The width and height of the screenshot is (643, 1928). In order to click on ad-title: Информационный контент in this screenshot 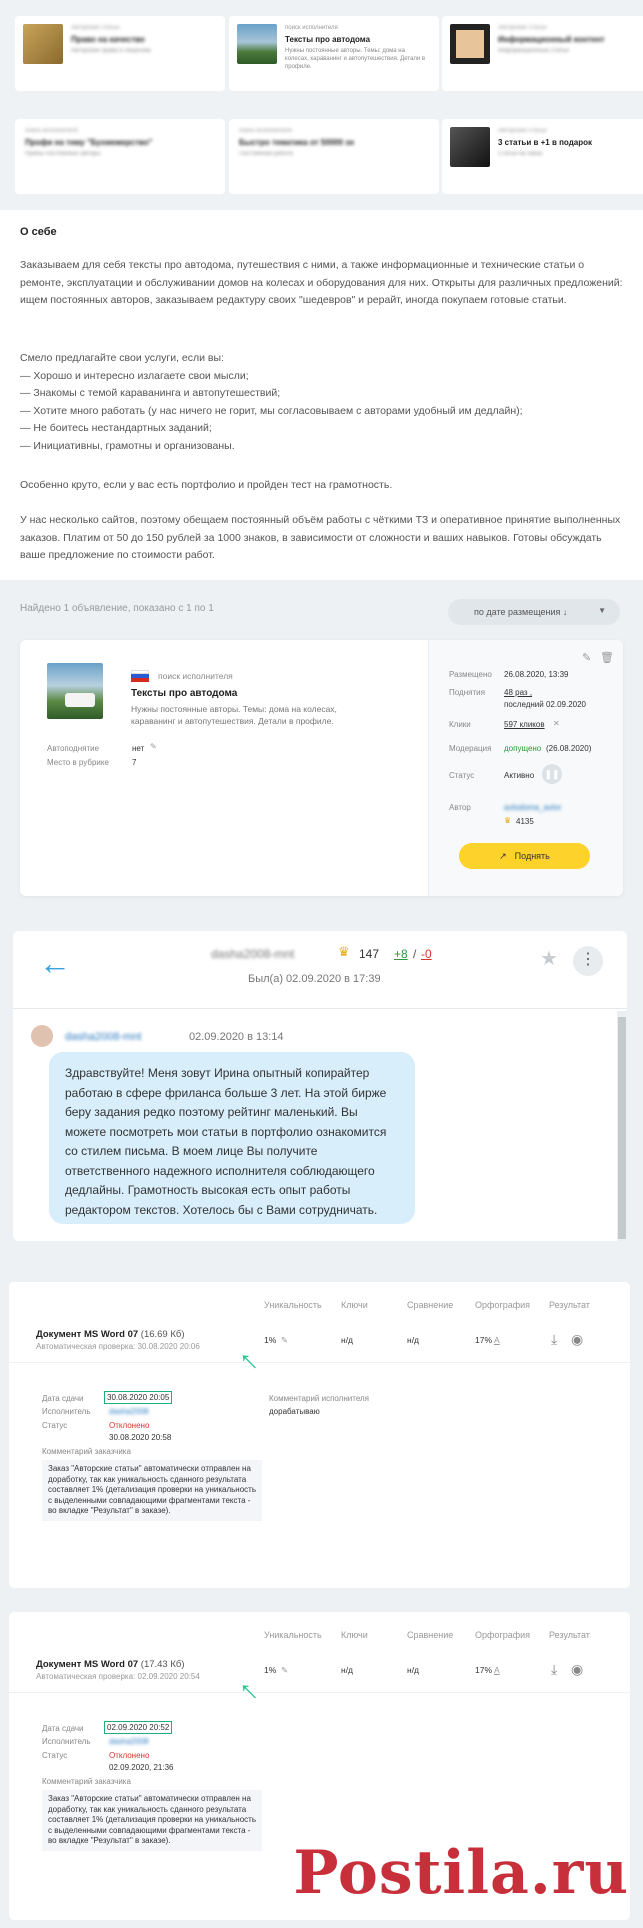, I will do `click(551, 39)`.